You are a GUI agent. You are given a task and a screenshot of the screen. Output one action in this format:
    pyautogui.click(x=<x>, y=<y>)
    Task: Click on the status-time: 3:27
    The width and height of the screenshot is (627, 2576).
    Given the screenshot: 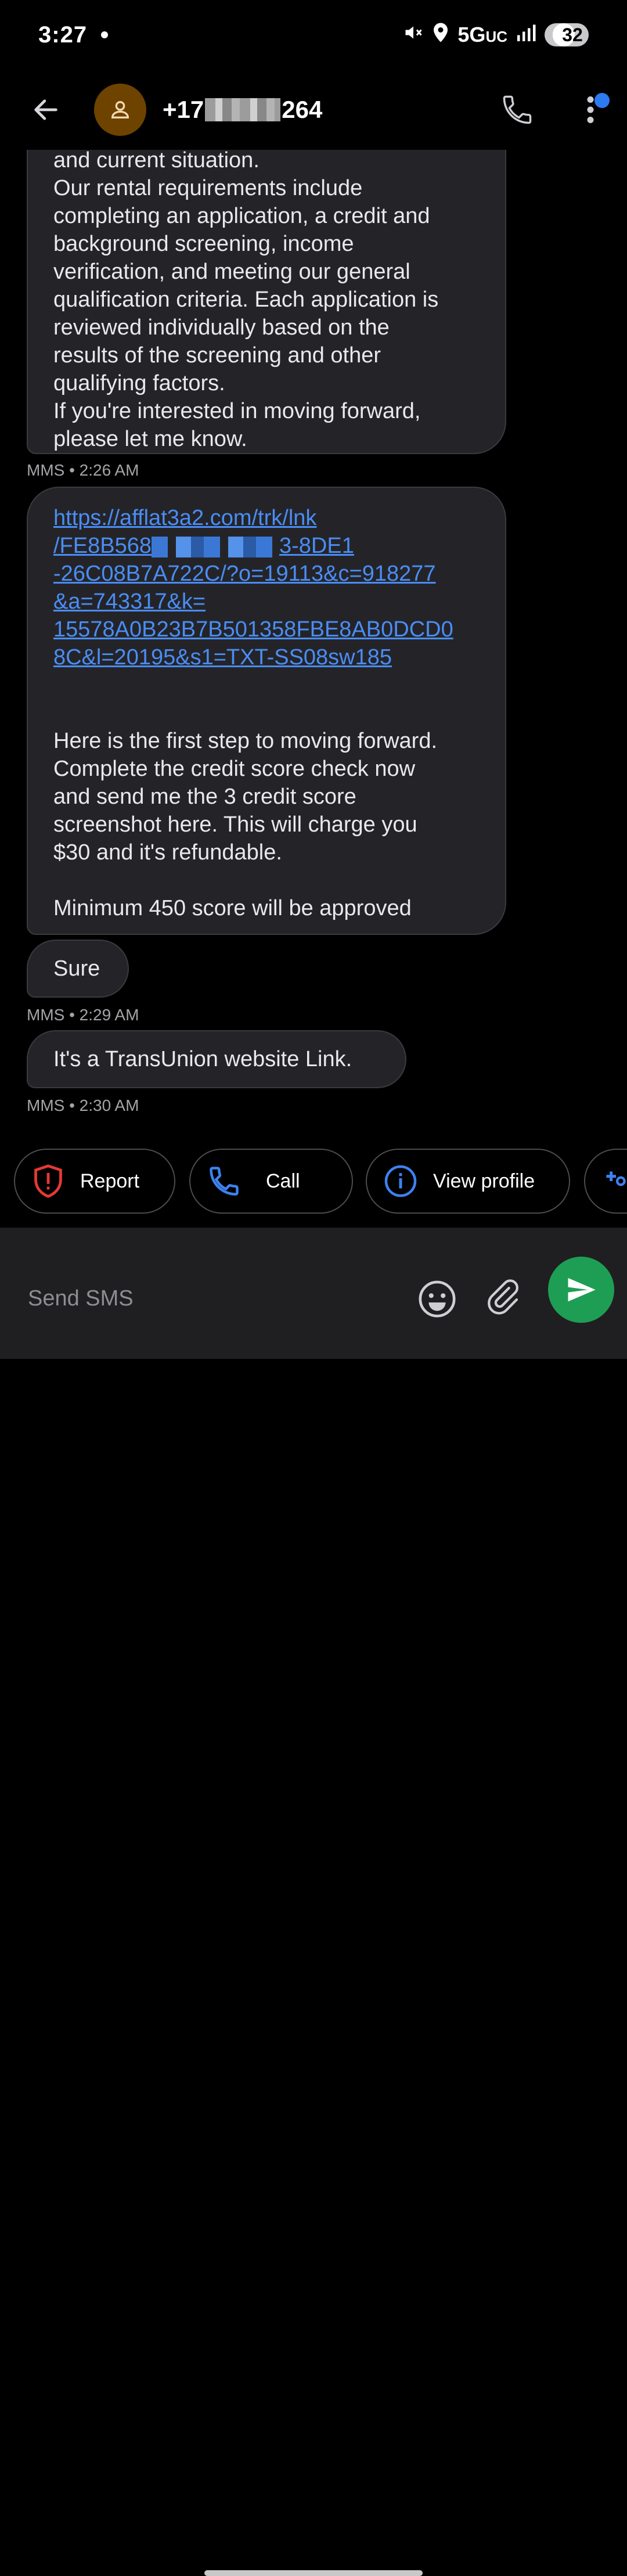 What is the action you would take?
    pyautogui.click(x=74, y=34)
    